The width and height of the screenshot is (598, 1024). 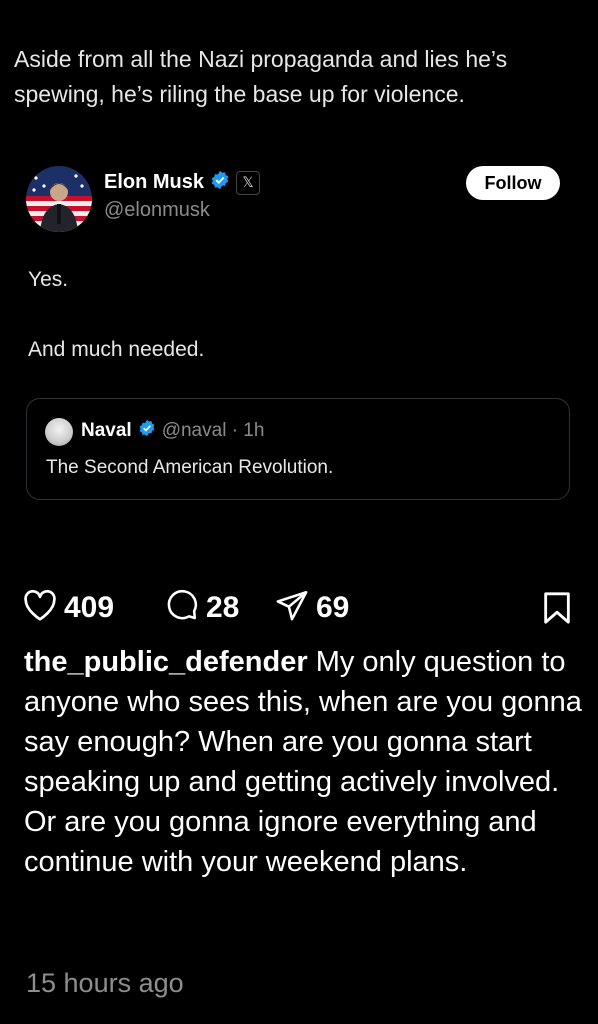 I want to click on bookmark-button, so click(x=557, y=610).